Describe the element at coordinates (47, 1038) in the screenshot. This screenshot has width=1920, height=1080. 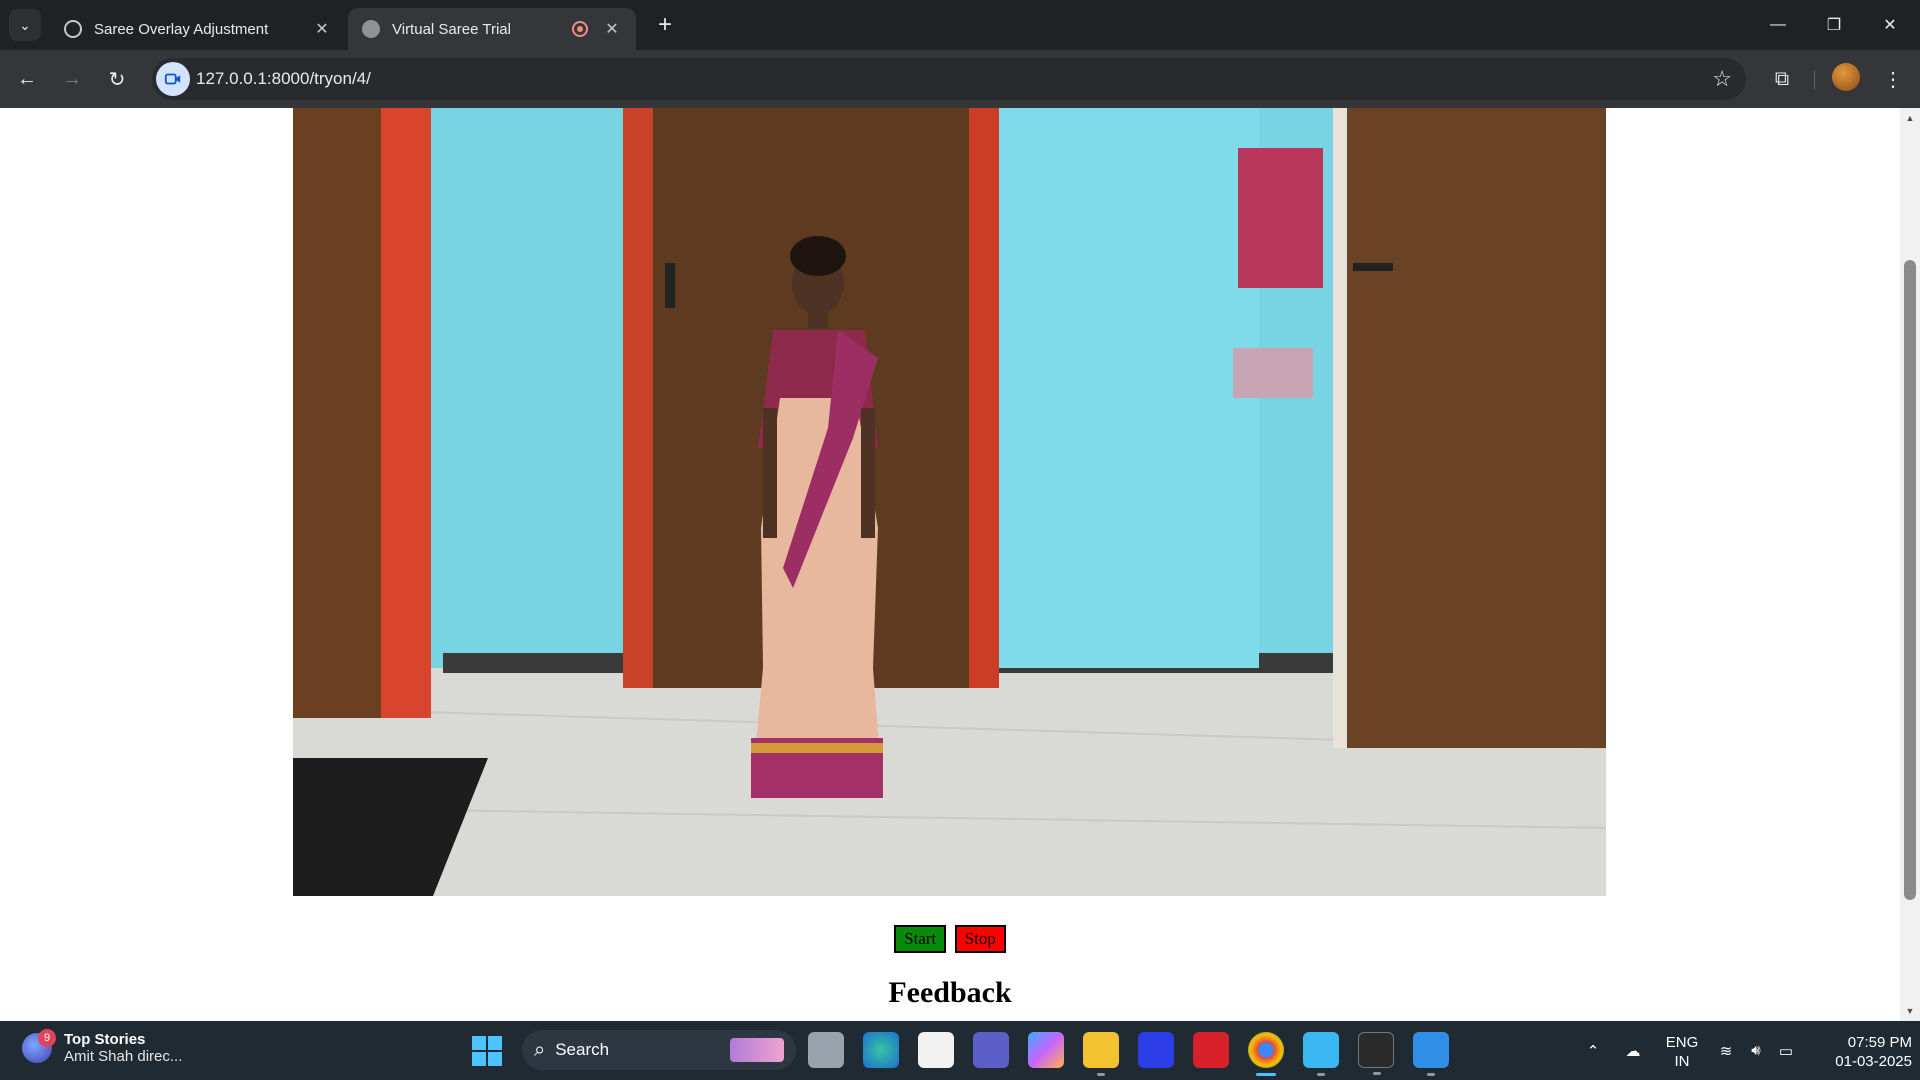
I see `notification-badge: 9` at that location.